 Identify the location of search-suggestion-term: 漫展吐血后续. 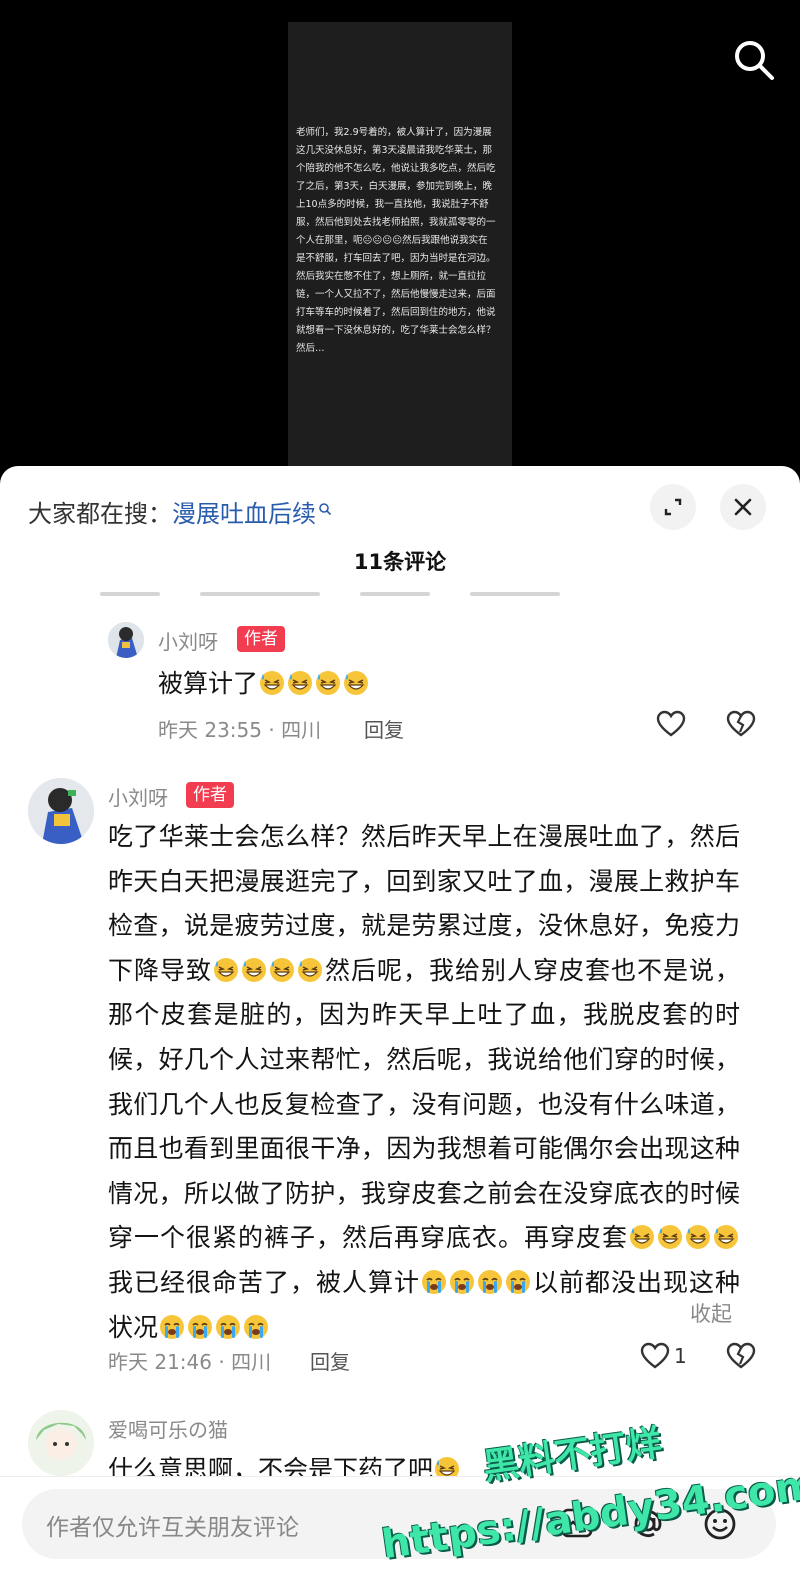
(244, 514).